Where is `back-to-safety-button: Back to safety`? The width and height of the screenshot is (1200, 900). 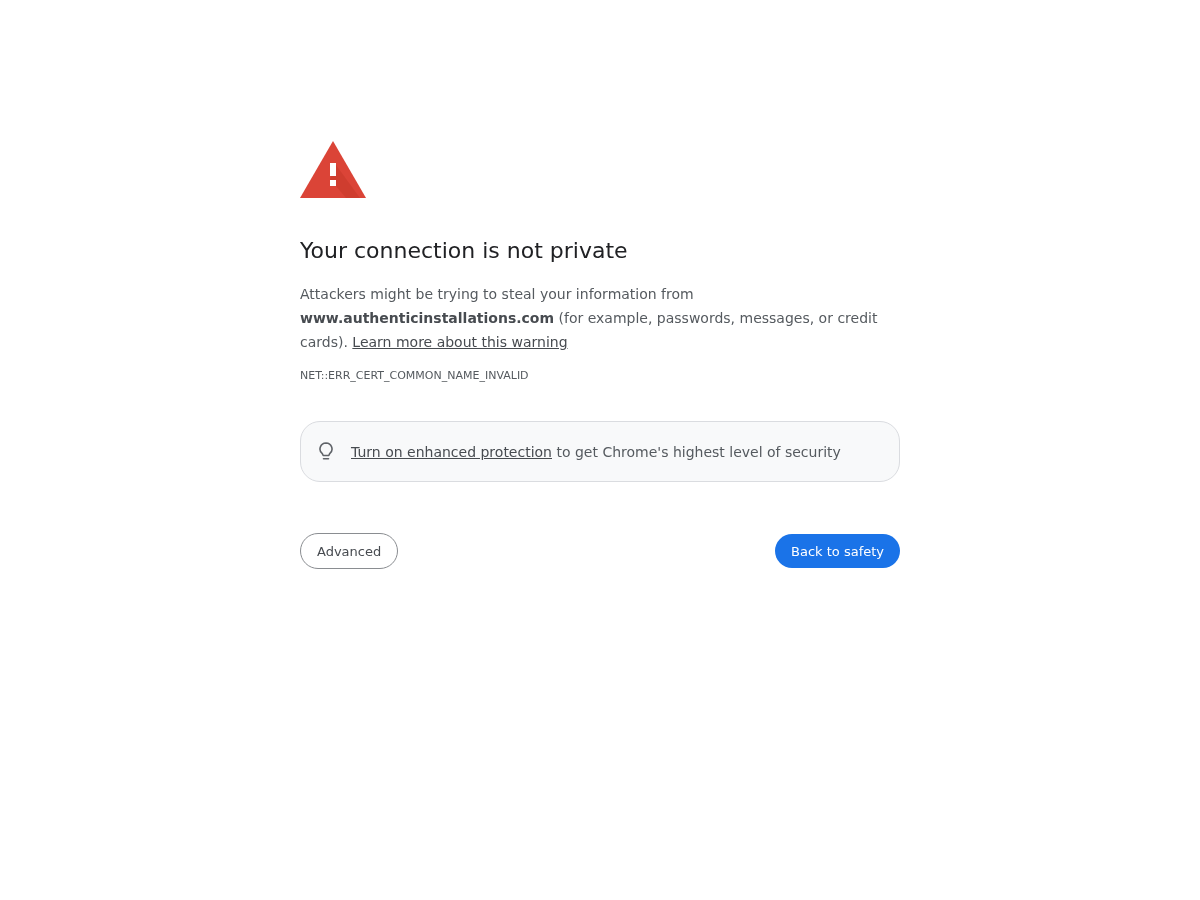
back-to-safety-button: Back to safety is located at coordinates (837, 551).